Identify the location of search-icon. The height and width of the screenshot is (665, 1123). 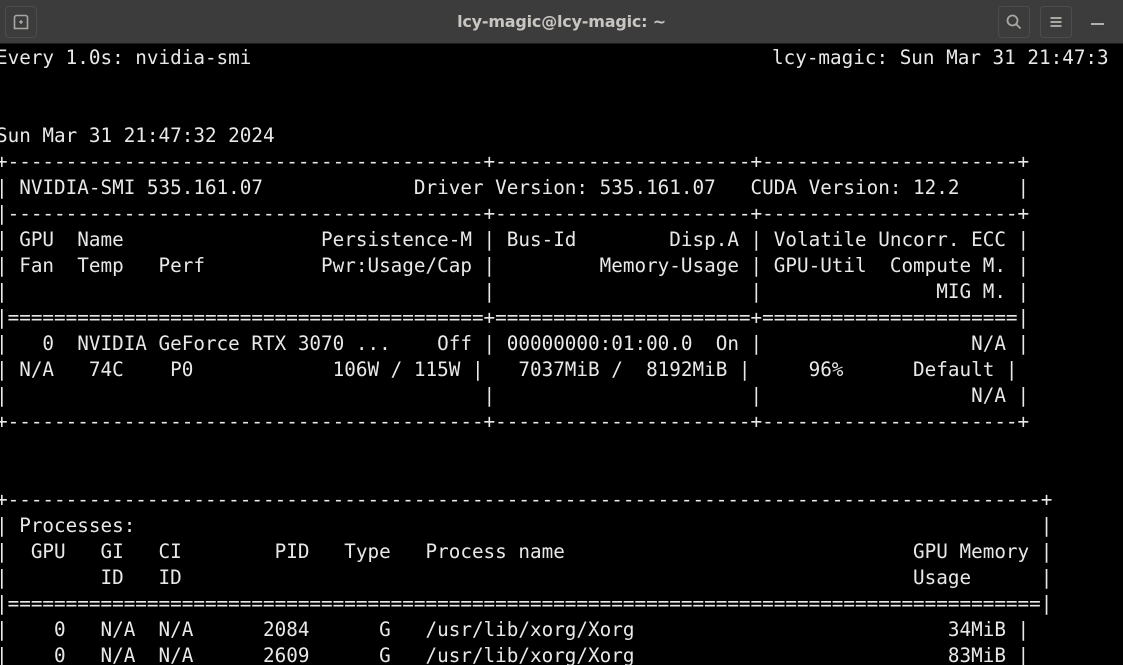
(1014, 22).